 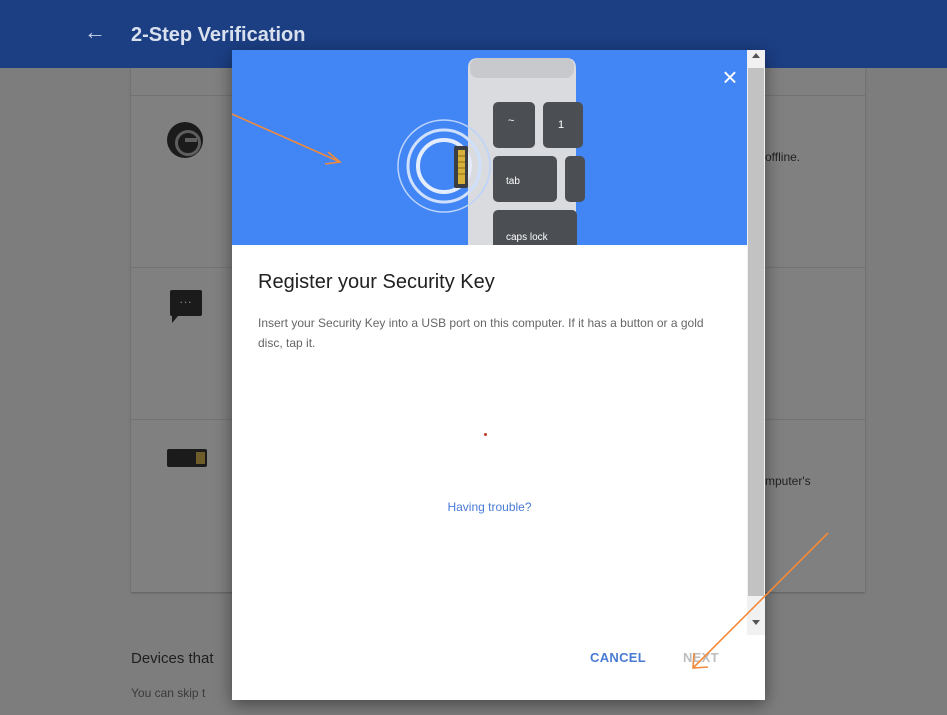 I want to click on option-description-fragment: offline., so click(x=783, y=157).